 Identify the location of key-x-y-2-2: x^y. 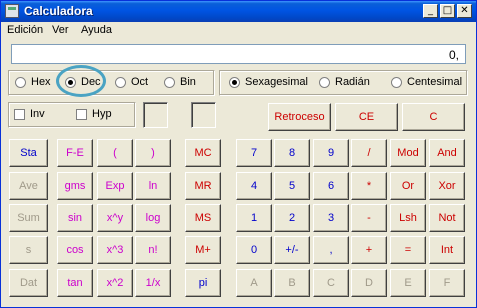
(115, 218).